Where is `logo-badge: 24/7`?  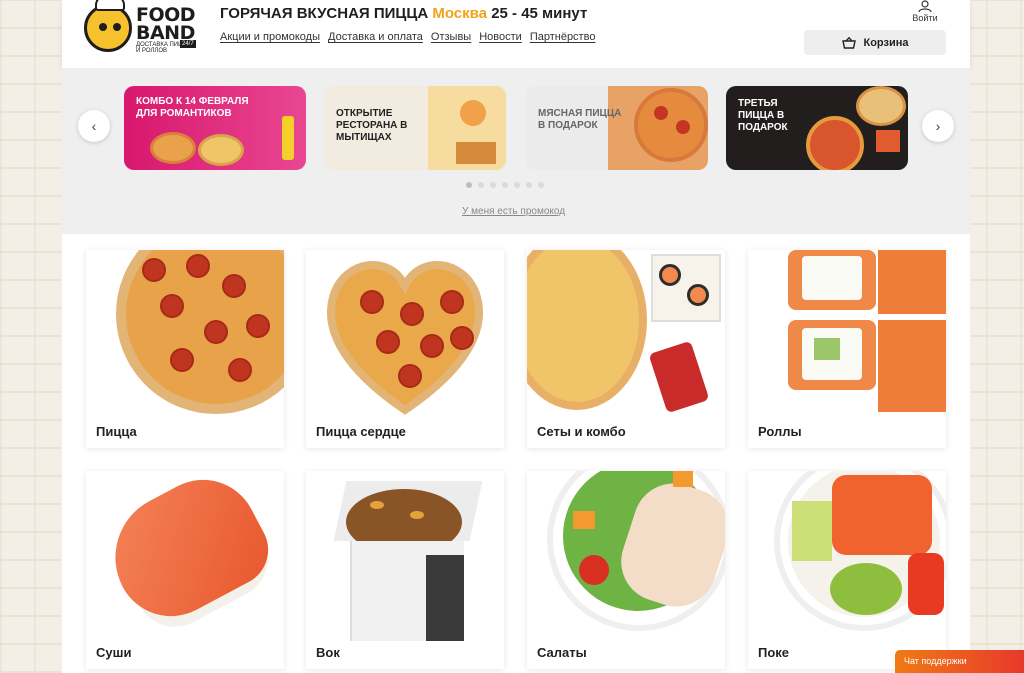
logo-badge: 24/7 is located at coordinates (188, 44).